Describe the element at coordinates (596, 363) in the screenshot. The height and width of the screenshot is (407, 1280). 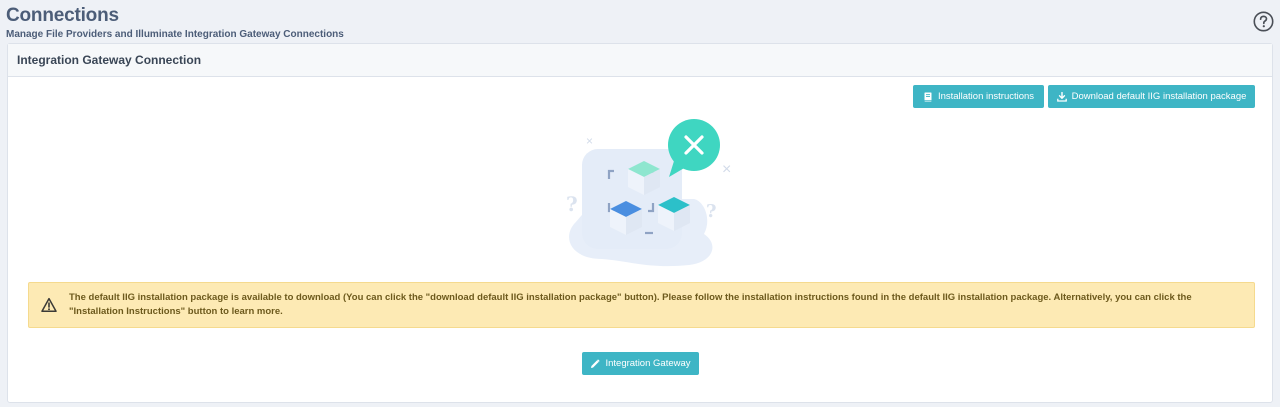
I see `pencil-icon` at that location.